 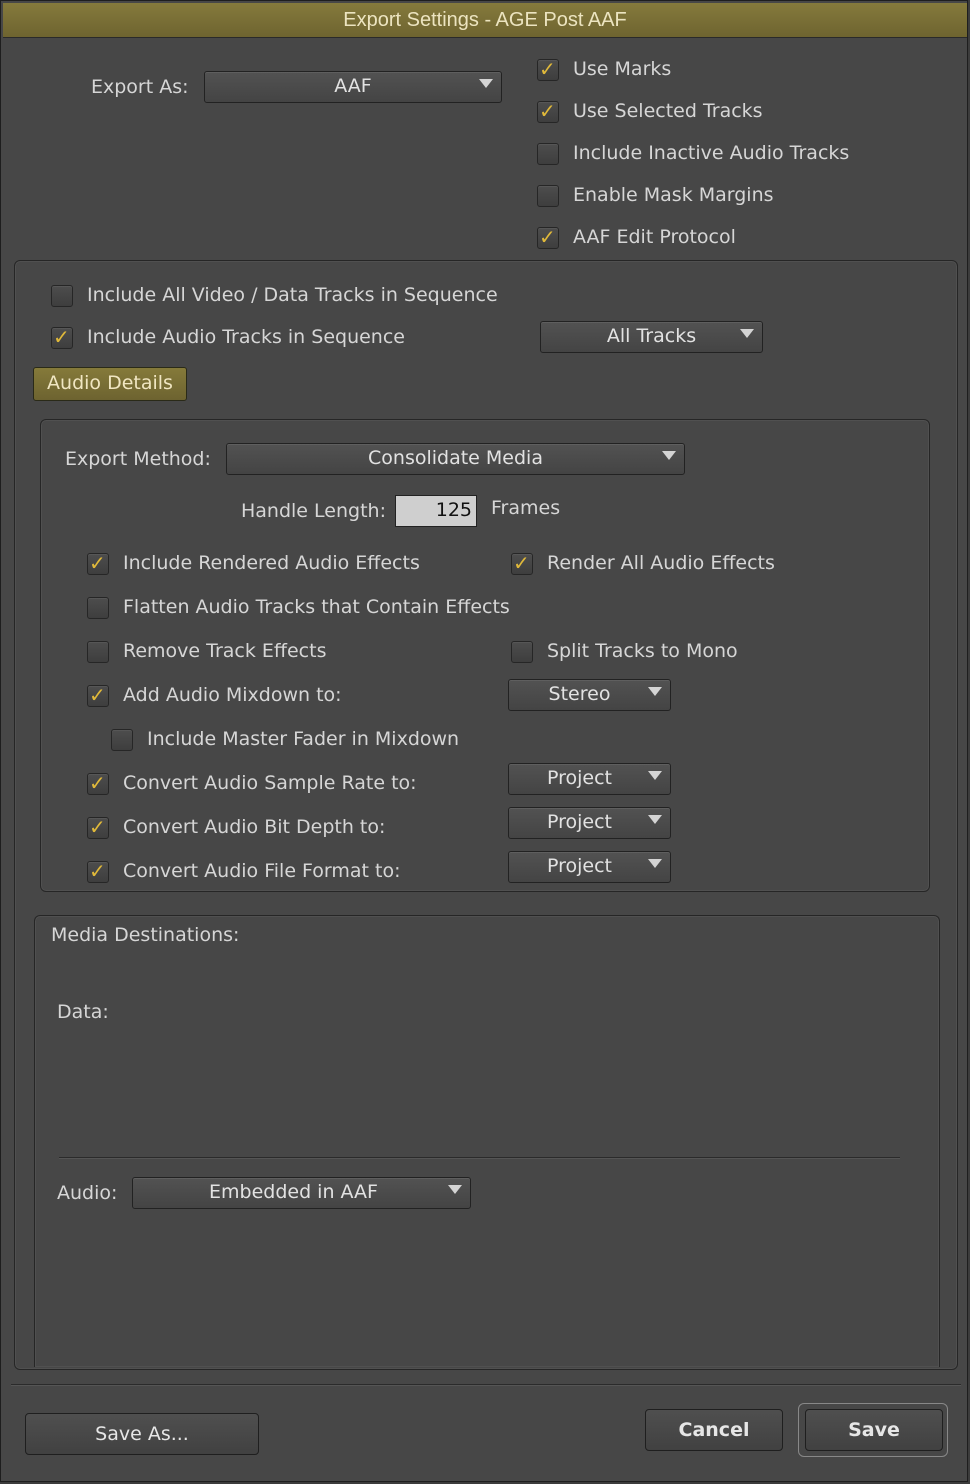 I want to click on include-rendered-effects-checkbox: ✓, so click(x=98, y=563).